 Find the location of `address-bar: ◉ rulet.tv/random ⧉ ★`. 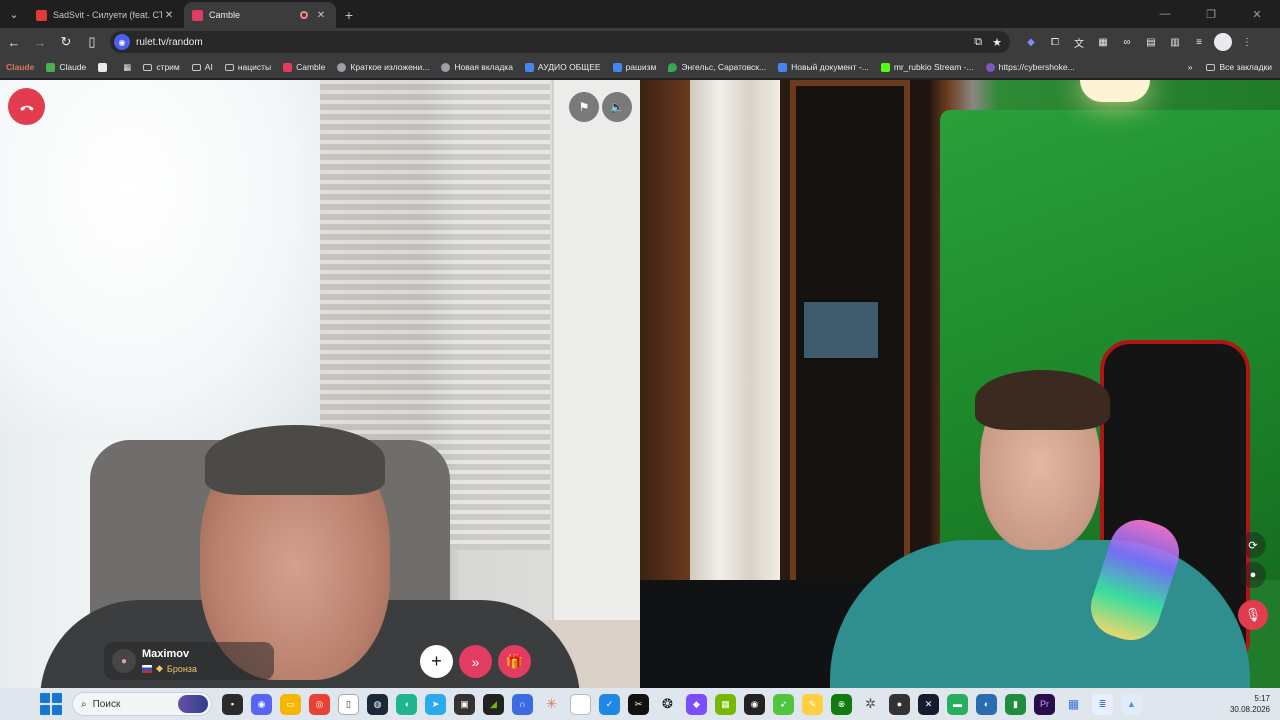

address-bar: ◉ rulet.tv/random ⧉ ★ is located at coordinates (560, 42).